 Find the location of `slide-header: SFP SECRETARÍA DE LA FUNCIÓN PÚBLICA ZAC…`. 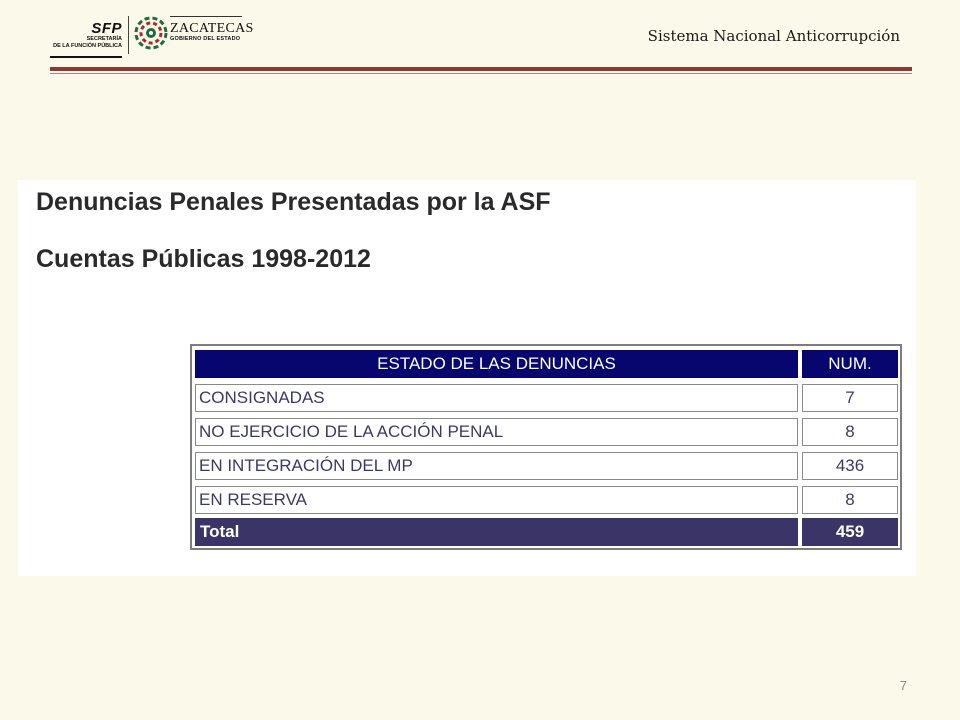

slide-header: SFP SECRETARÍA DE LA FUNCIÓN PÚBLICA ZAC… is located at coordinates (480, 40).